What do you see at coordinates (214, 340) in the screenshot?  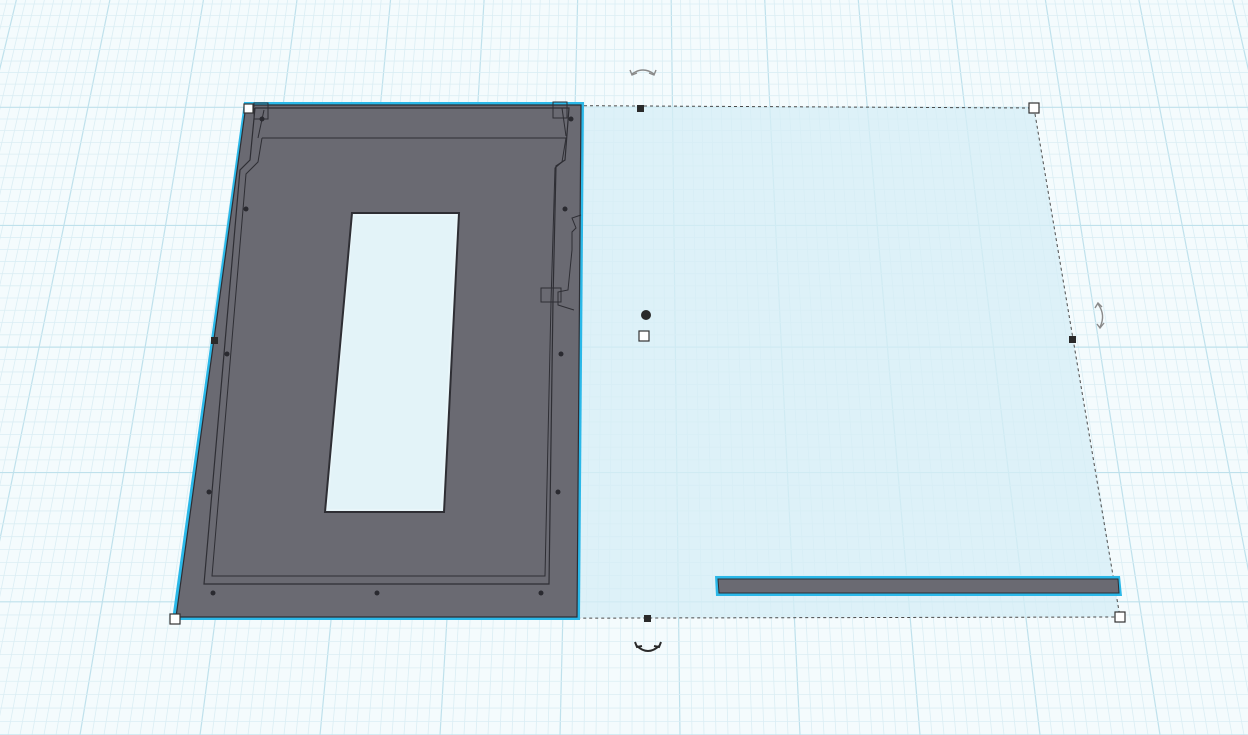 I see `edge-handle-left` at bounding box center [214, 340].